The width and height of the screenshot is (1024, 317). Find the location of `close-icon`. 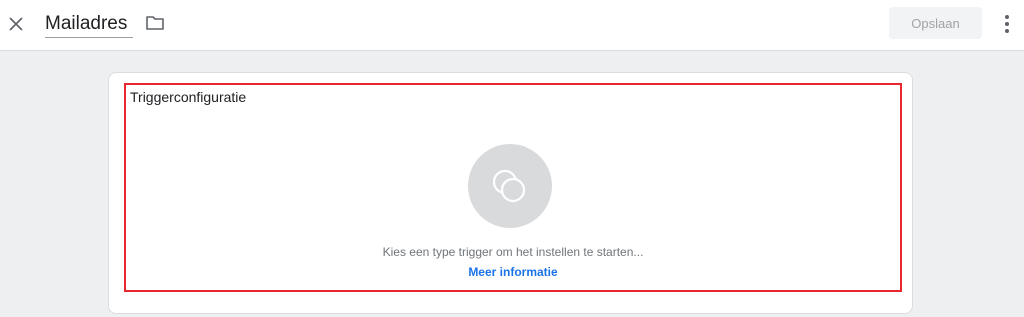

close-icon is located at coordinates (16, 24).